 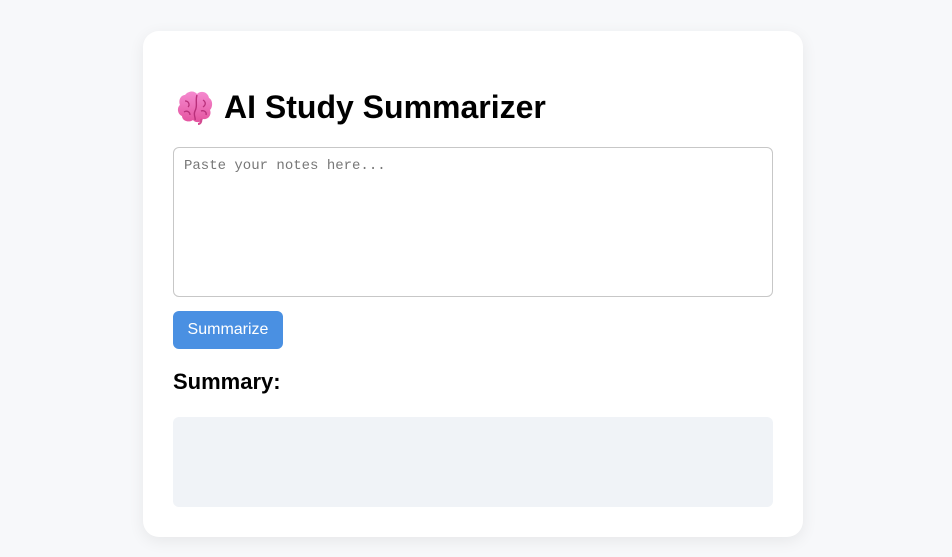 I want to click on page-title-text: AI Study Summarizer, so click(x=385, y=107).